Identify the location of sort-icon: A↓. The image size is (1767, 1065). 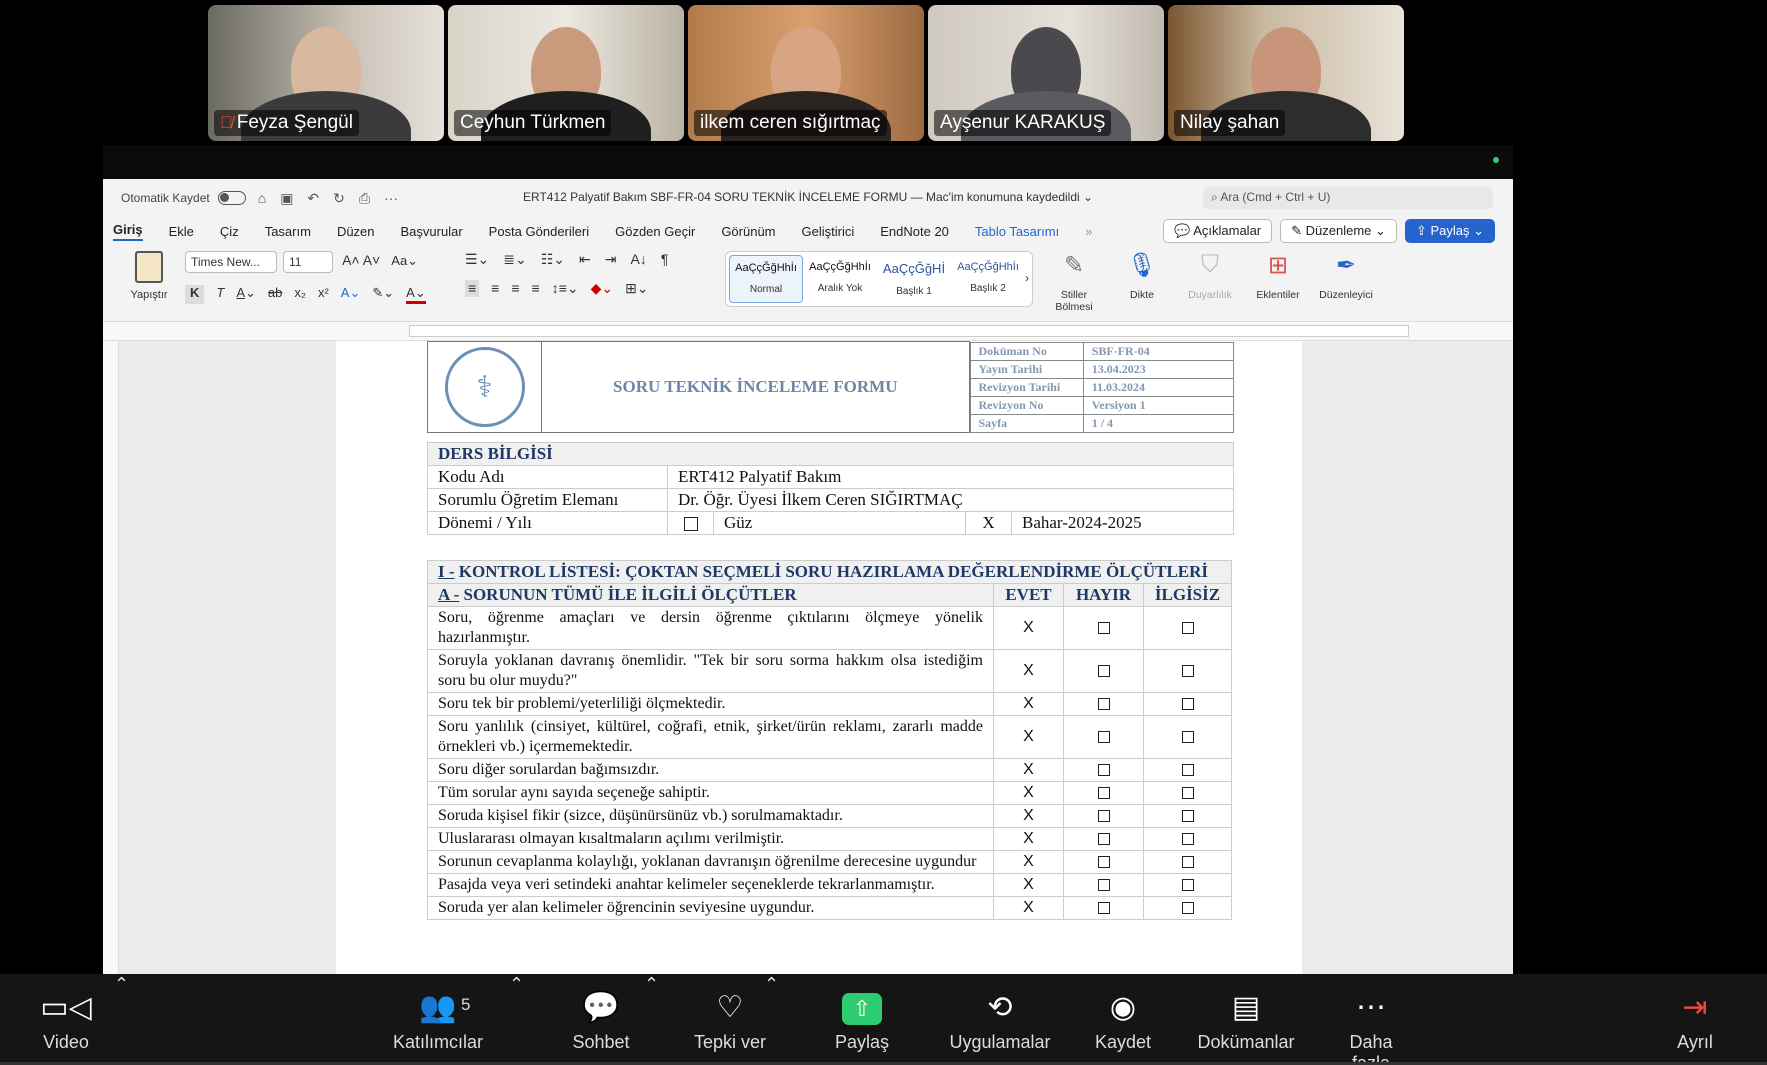
(639, 259).